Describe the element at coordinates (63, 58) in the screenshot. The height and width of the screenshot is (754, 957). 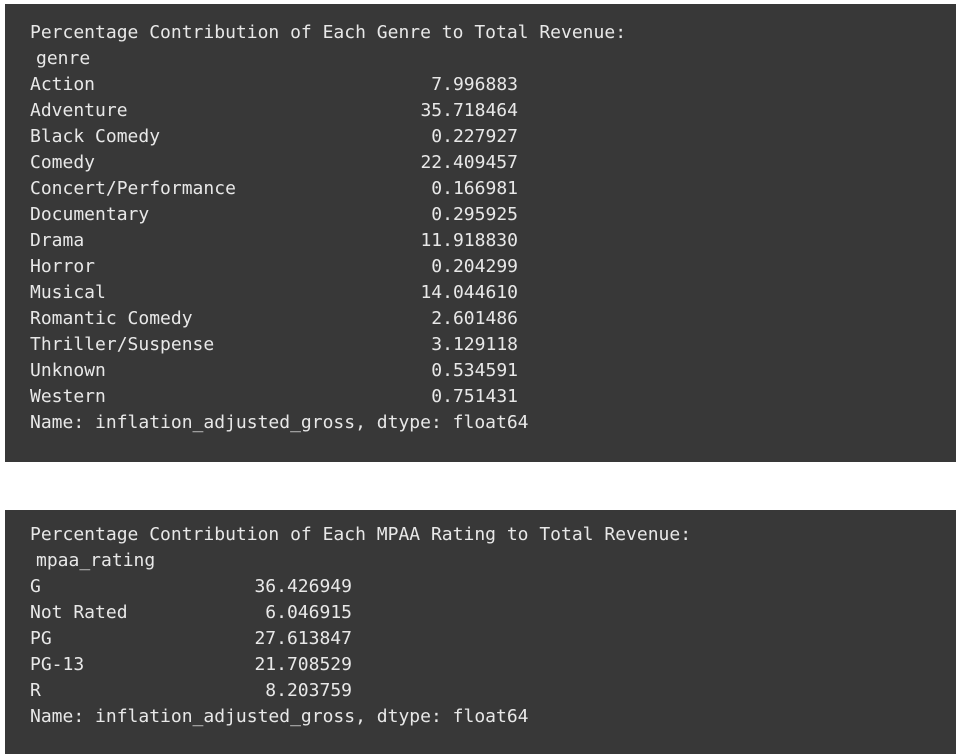
I see `genre-index-name: genre` at that location.